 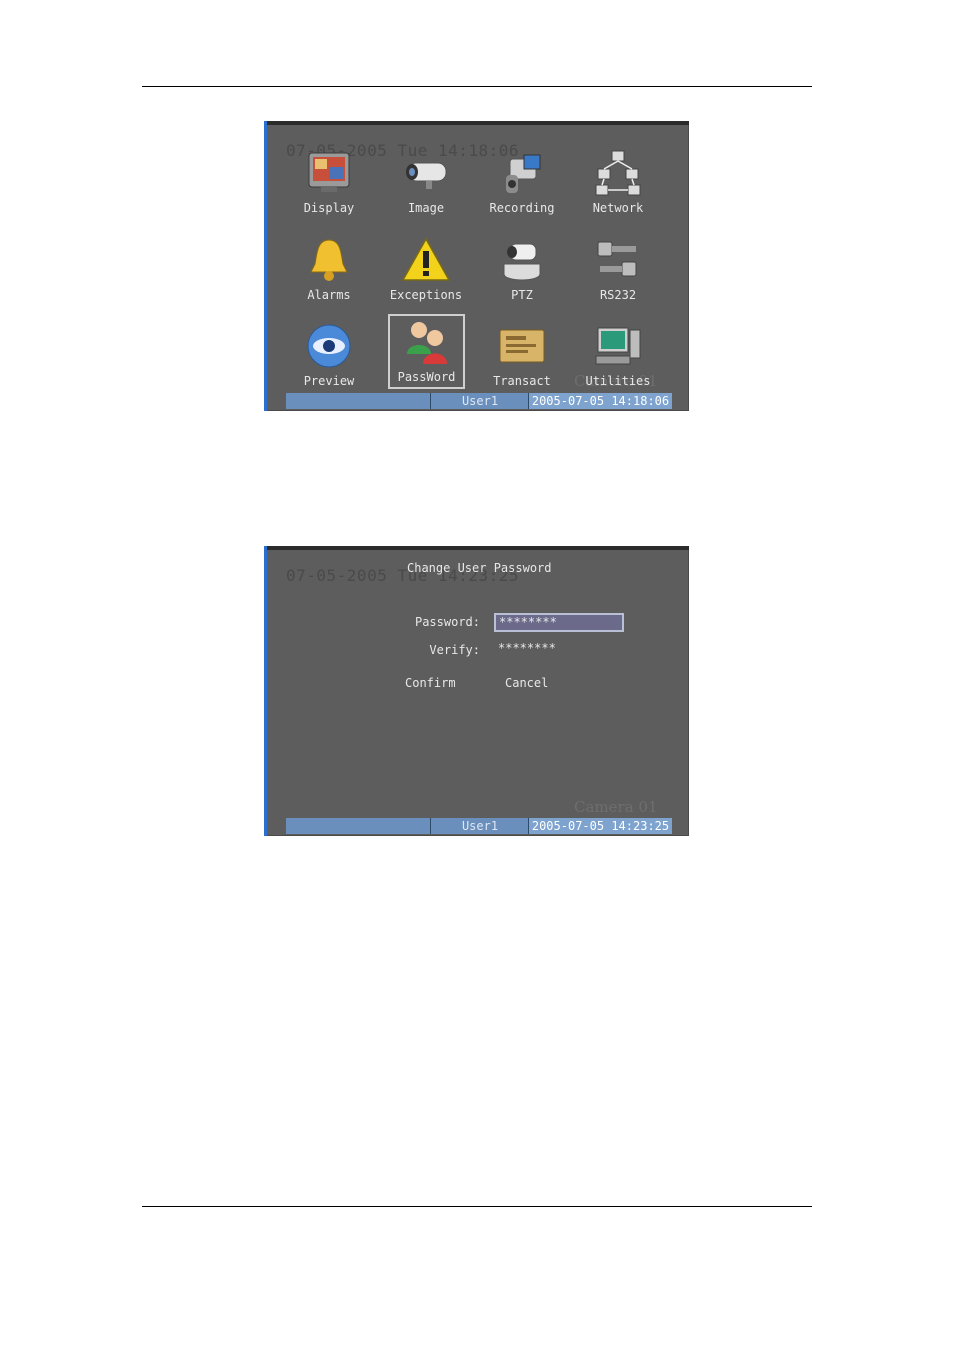 I want to click on camcorder-icon, so click(x=523, y=173).